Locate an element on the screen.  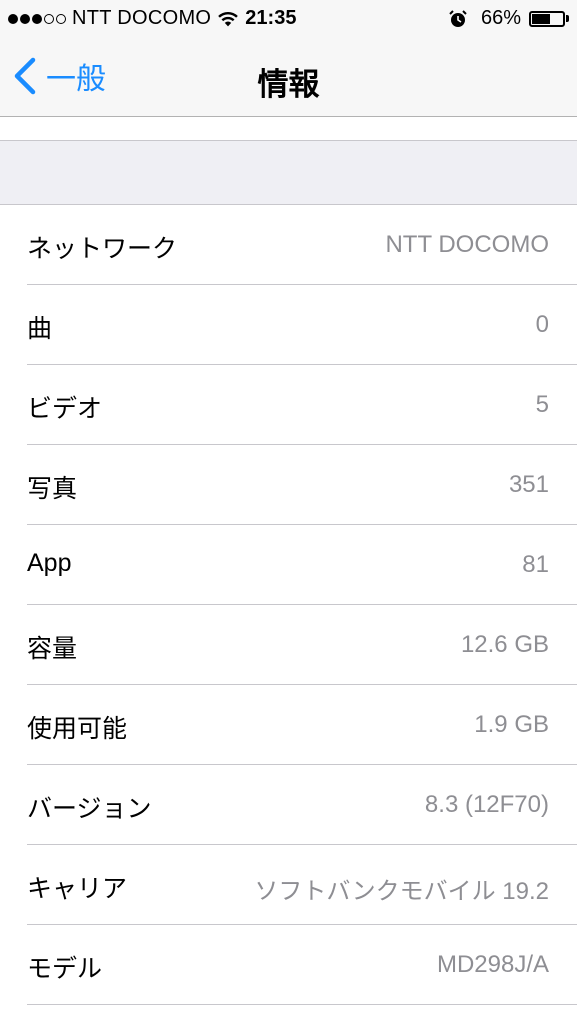
battery-icon is located at coordinates (547, 18).